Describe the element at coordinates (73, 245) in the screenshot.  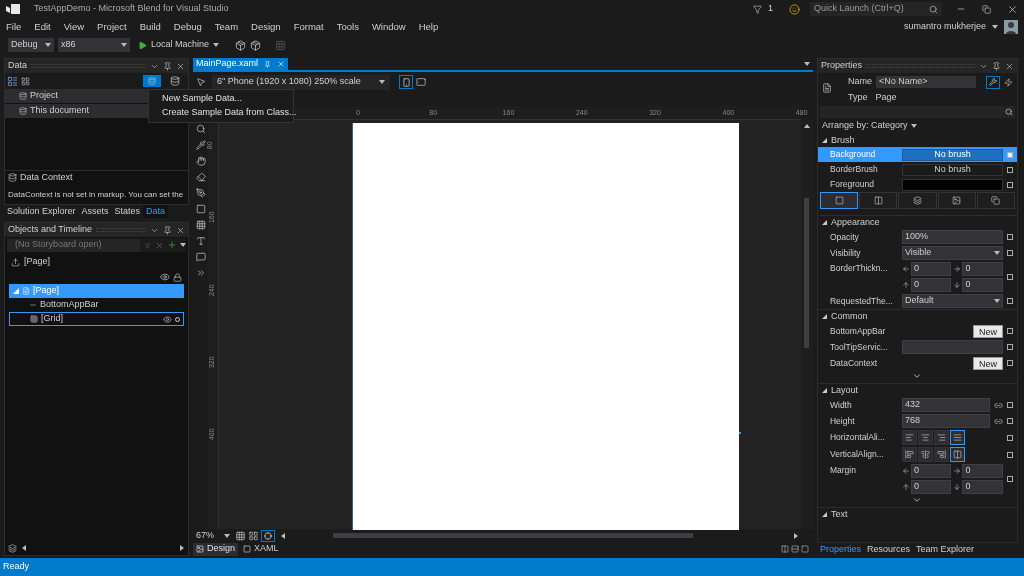
I see `storyboard-field: (No Storyboard open)` at that location.